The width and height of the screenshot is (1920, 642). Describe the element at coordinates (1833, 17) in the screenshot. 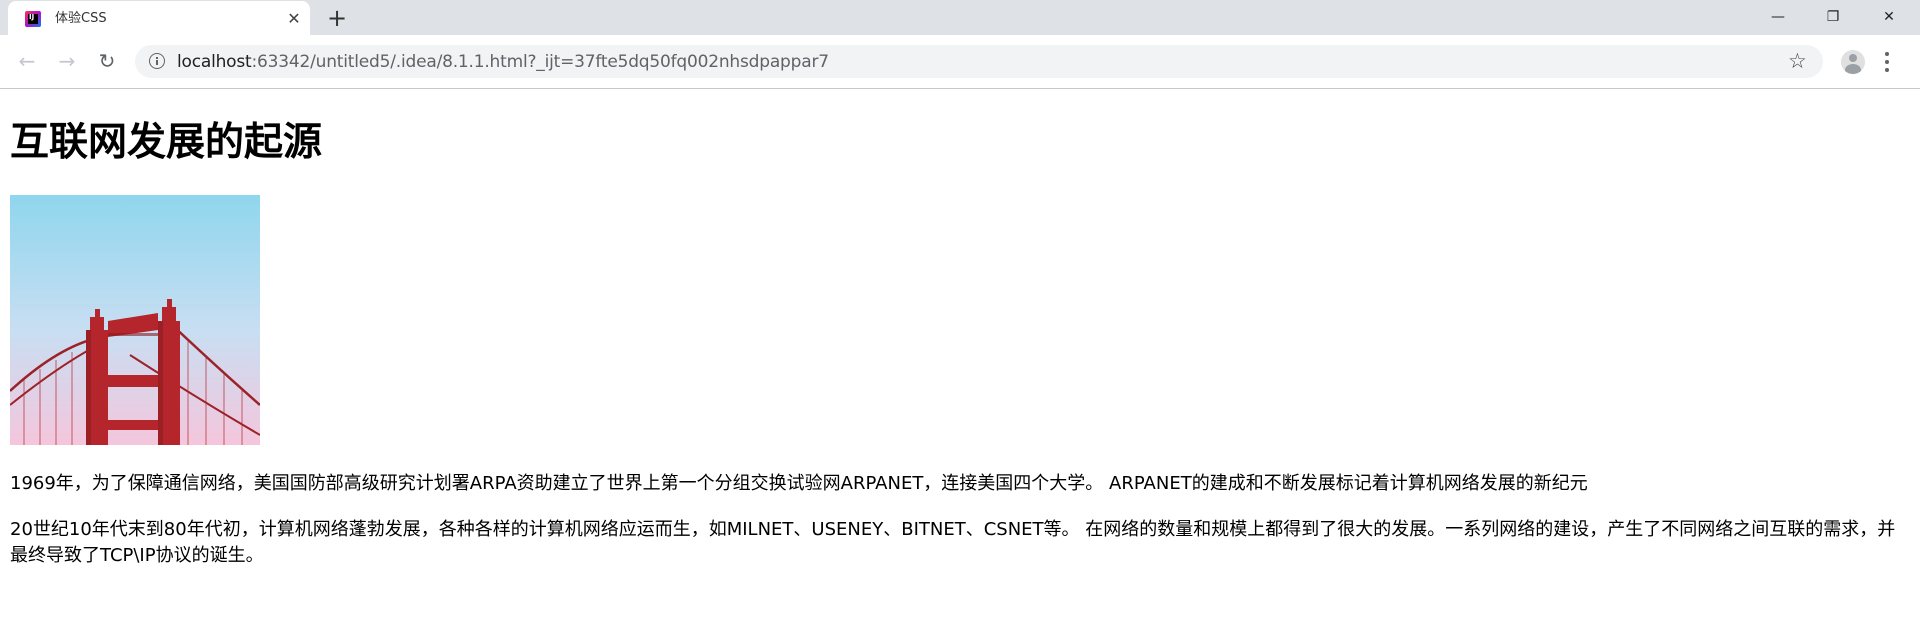

I see `restore-window-button: ❐` at that location.